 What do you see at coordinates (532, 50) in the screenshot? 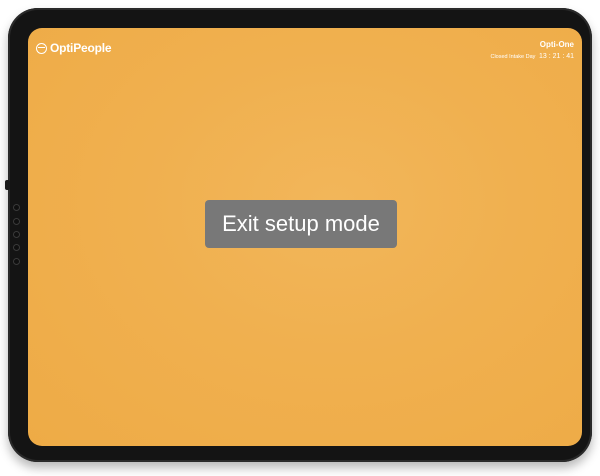
I see `status-panel: Opti-One Closed Intake Day 13 : 21 : 41` at bounding box center [532, 50].